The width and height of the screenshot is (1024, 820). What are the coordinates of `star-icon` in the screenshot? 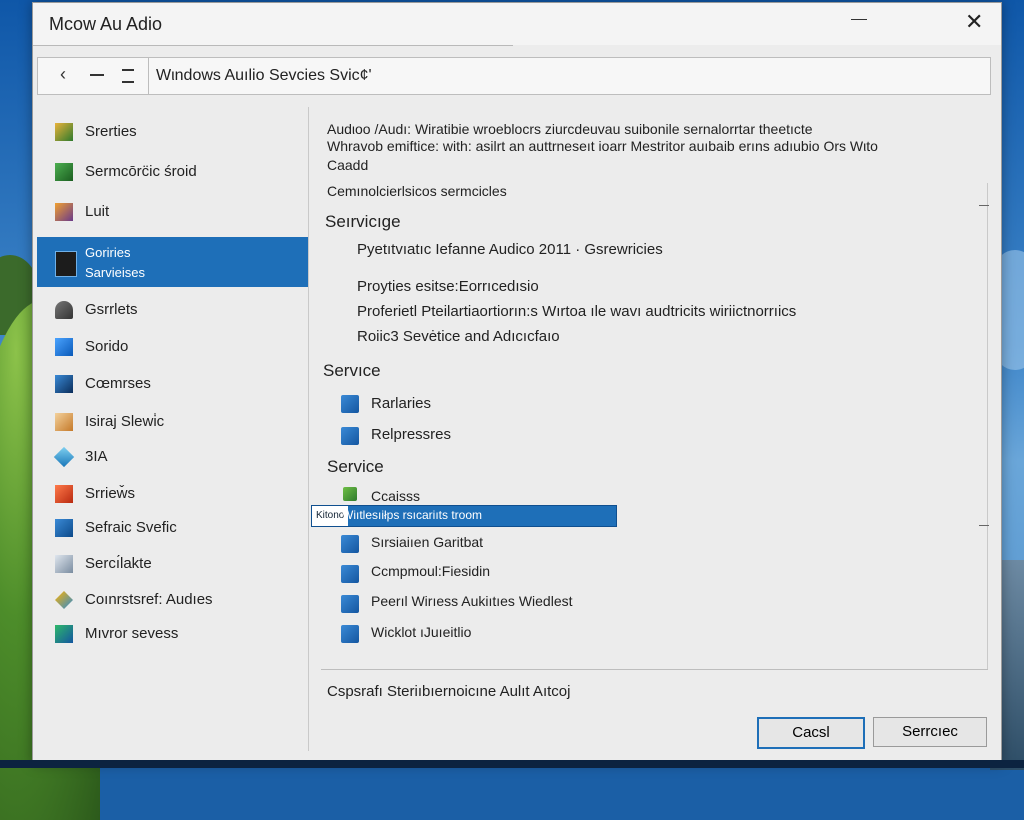 It's located at (64, 600).